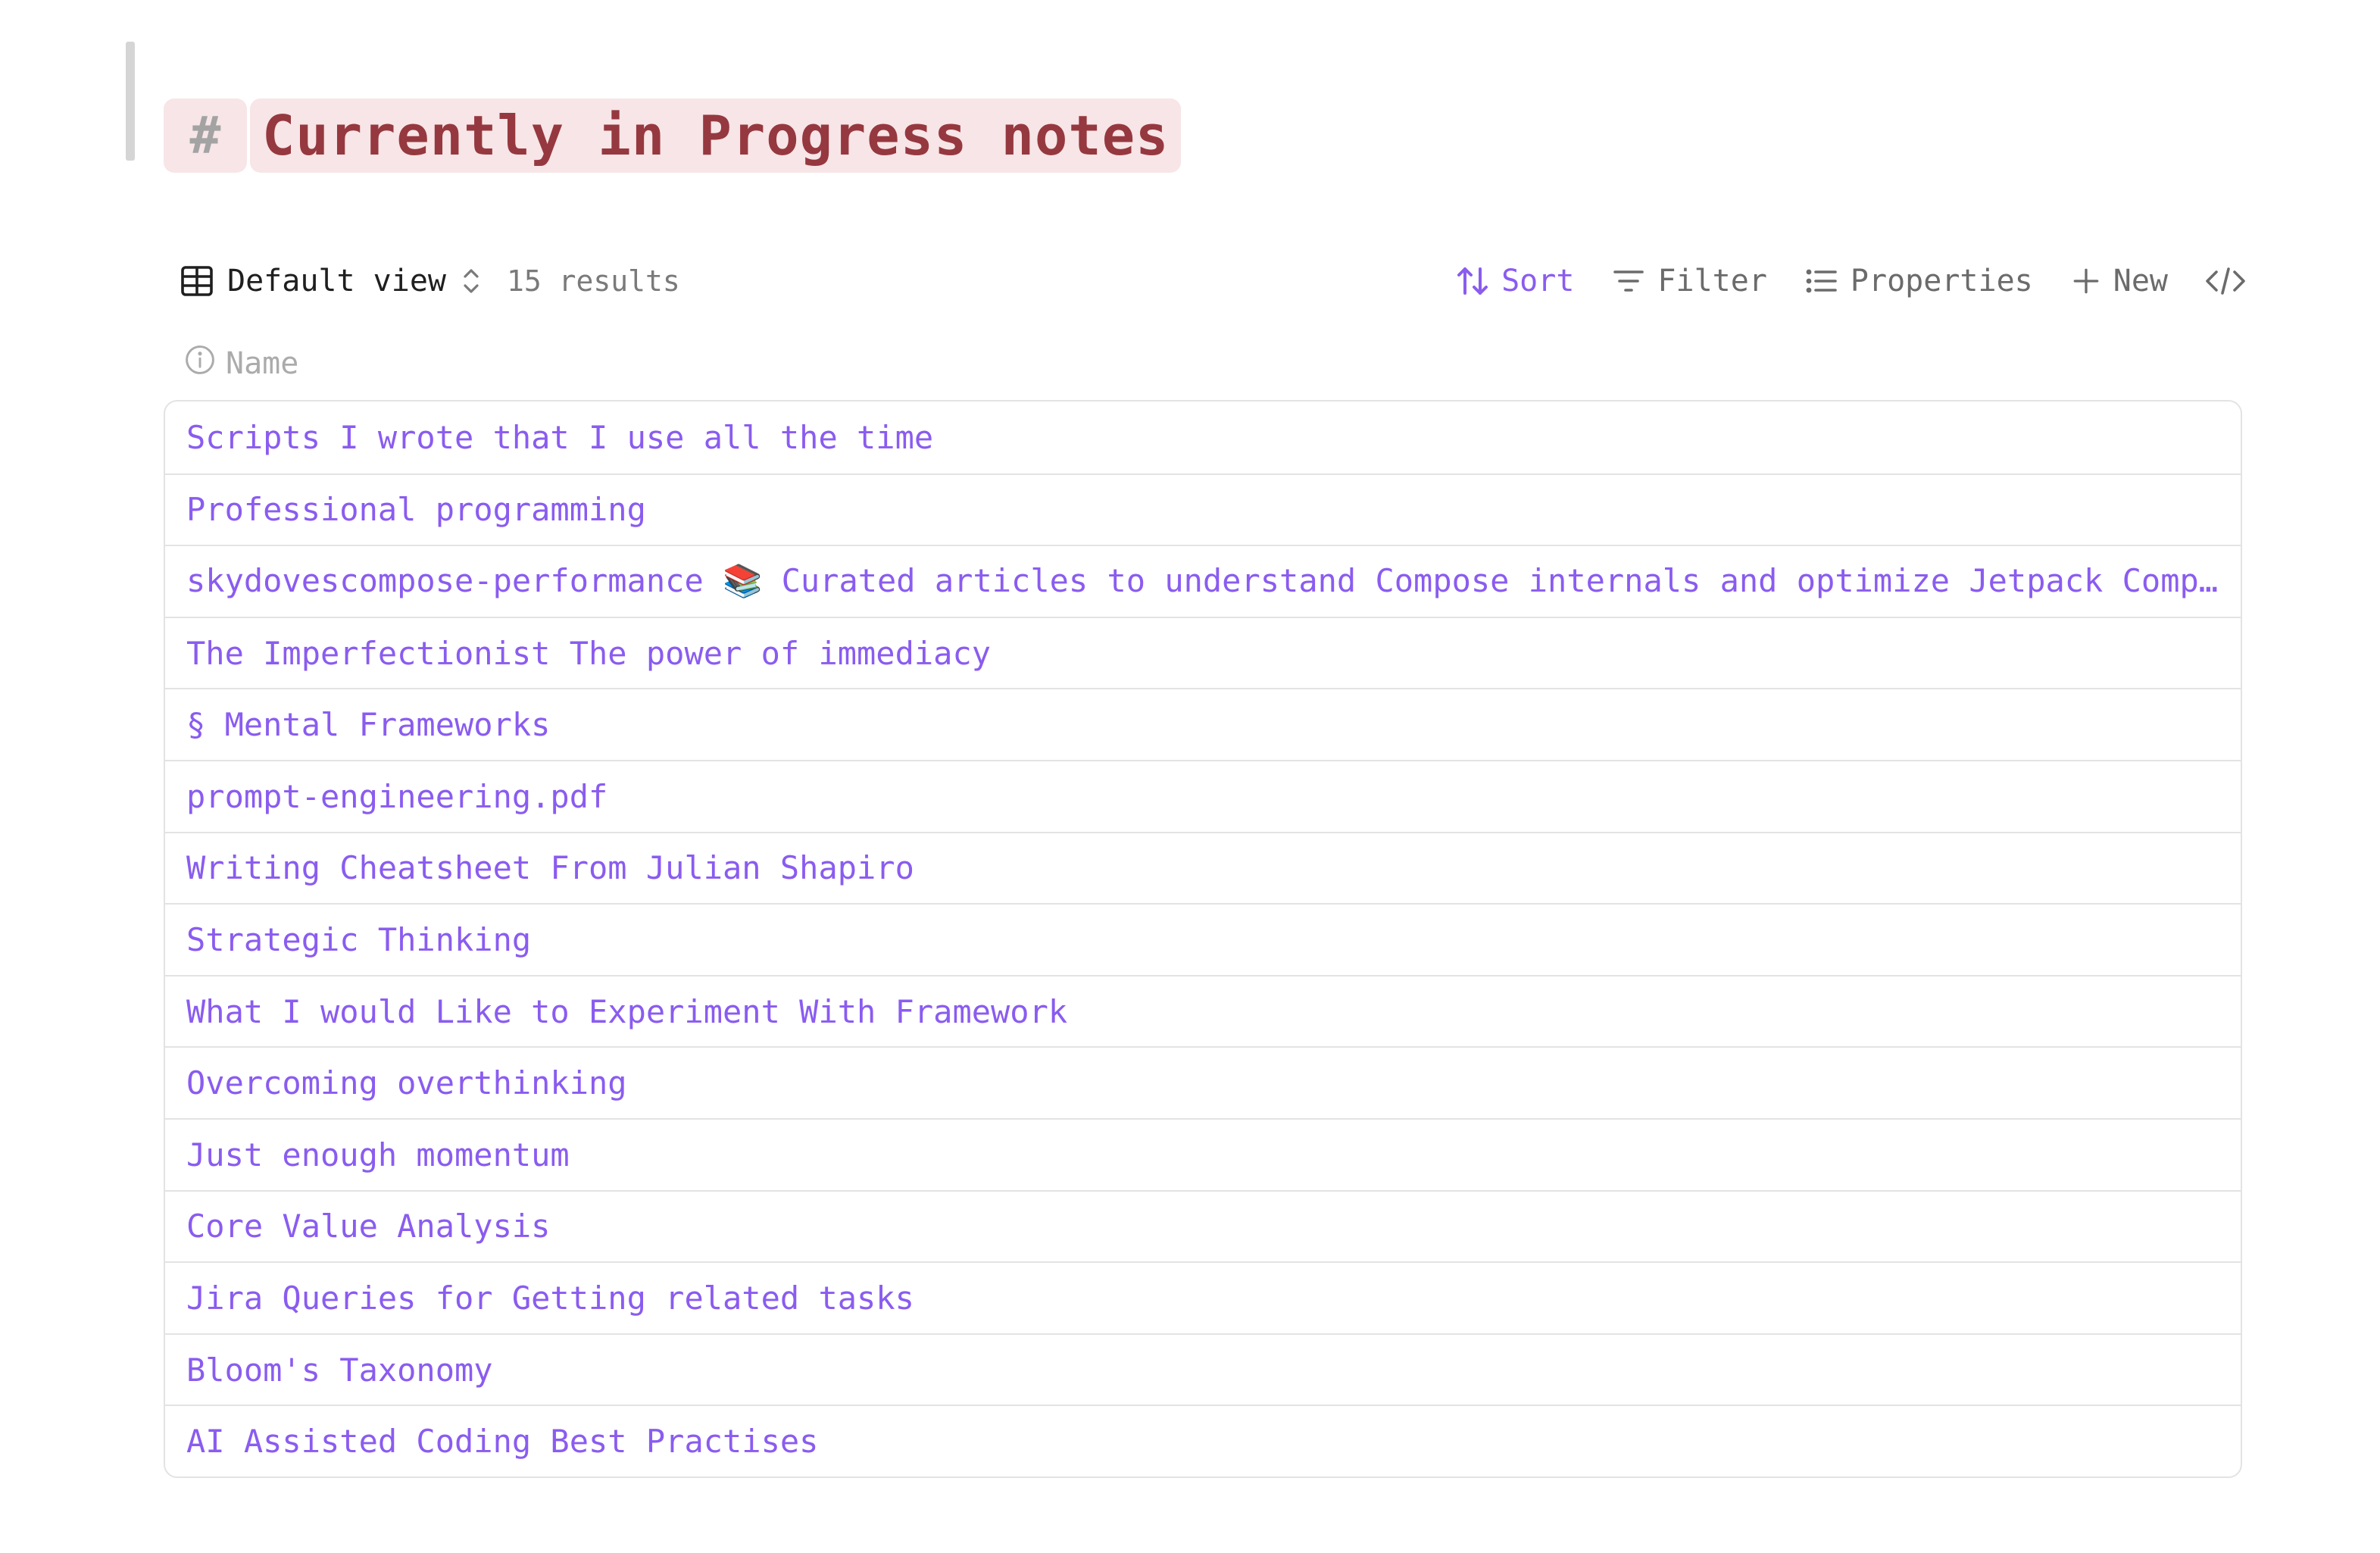  What do you see at coordinates (471, 281) in the screenshot?
I see `chevron-up-down-icon` at bounding box center [471, 281].